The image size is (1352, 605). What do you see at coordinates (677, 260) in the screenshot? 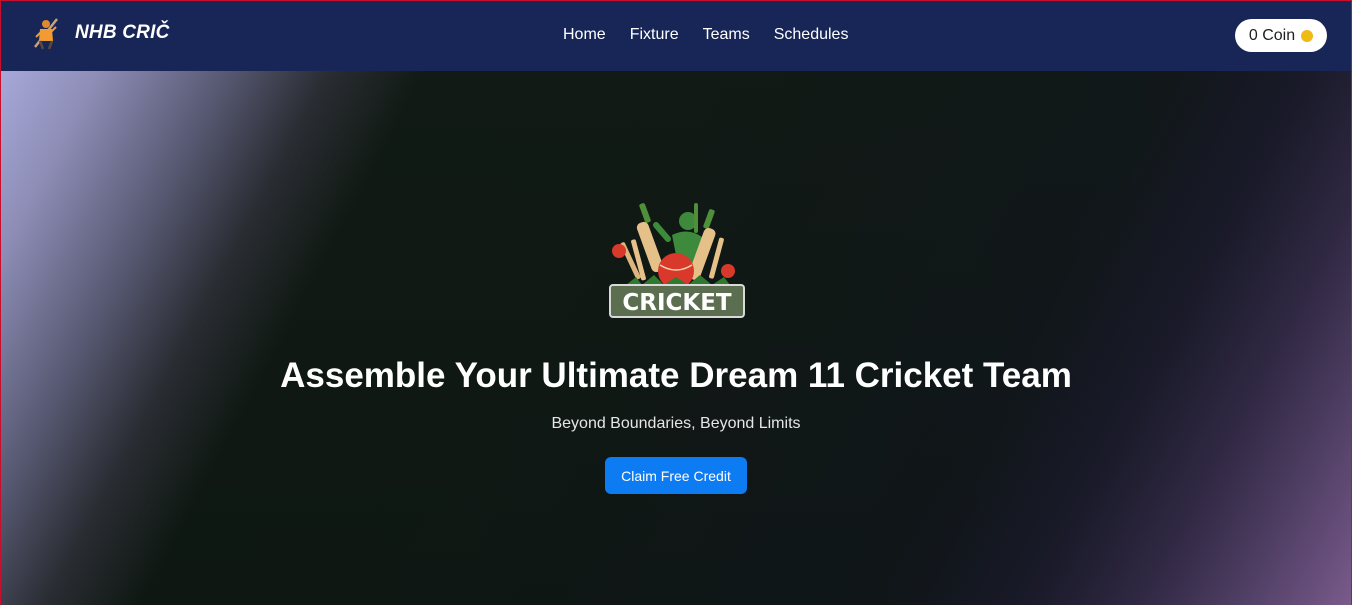
I see `cricket-emblem-icon: CRICKET` at bounding box center [677, 260].